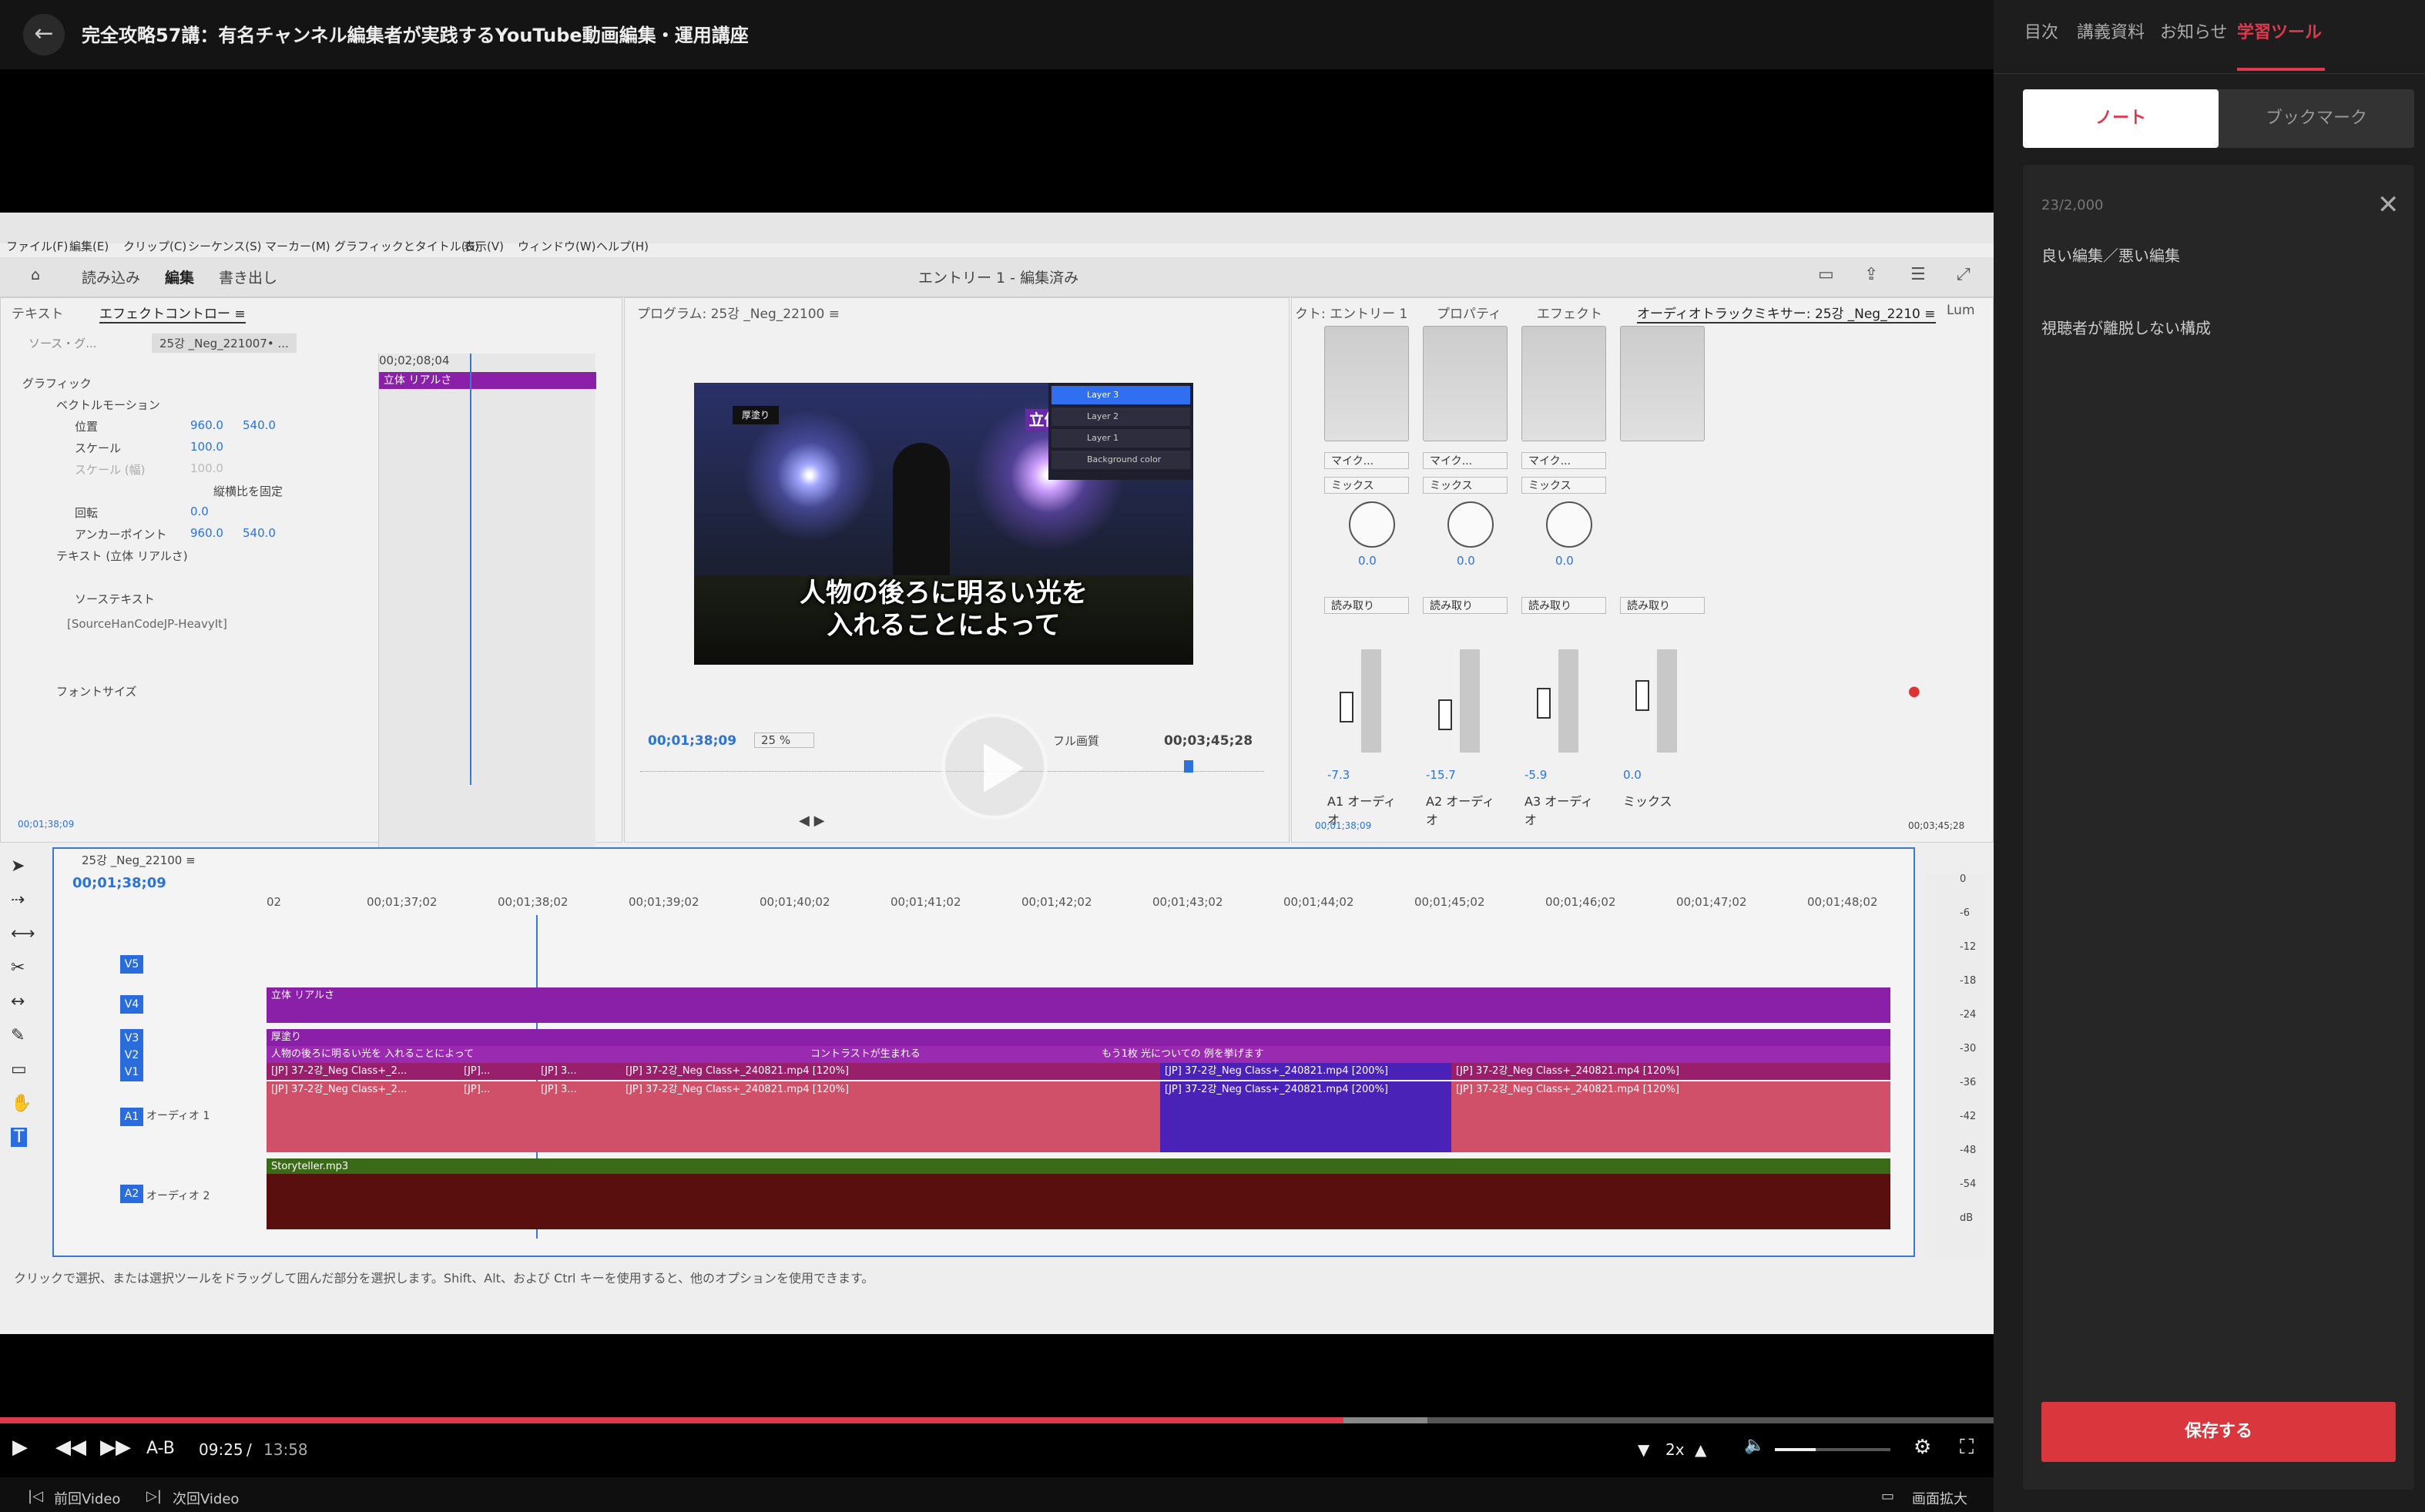  What do you see at coordinates (2279, 31) in the screenshot?
I see `tab-study-tools: 学習ツール` at bounding box center [2279, 31].